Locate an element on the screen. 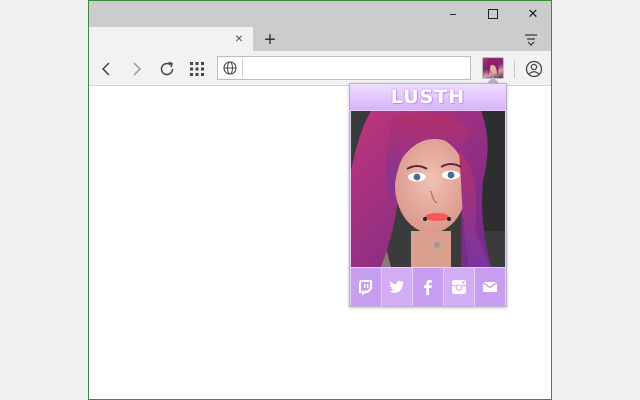 The height and width of the screenshot is (400, 640). twitch-icon is located at coordinates (365, 287).